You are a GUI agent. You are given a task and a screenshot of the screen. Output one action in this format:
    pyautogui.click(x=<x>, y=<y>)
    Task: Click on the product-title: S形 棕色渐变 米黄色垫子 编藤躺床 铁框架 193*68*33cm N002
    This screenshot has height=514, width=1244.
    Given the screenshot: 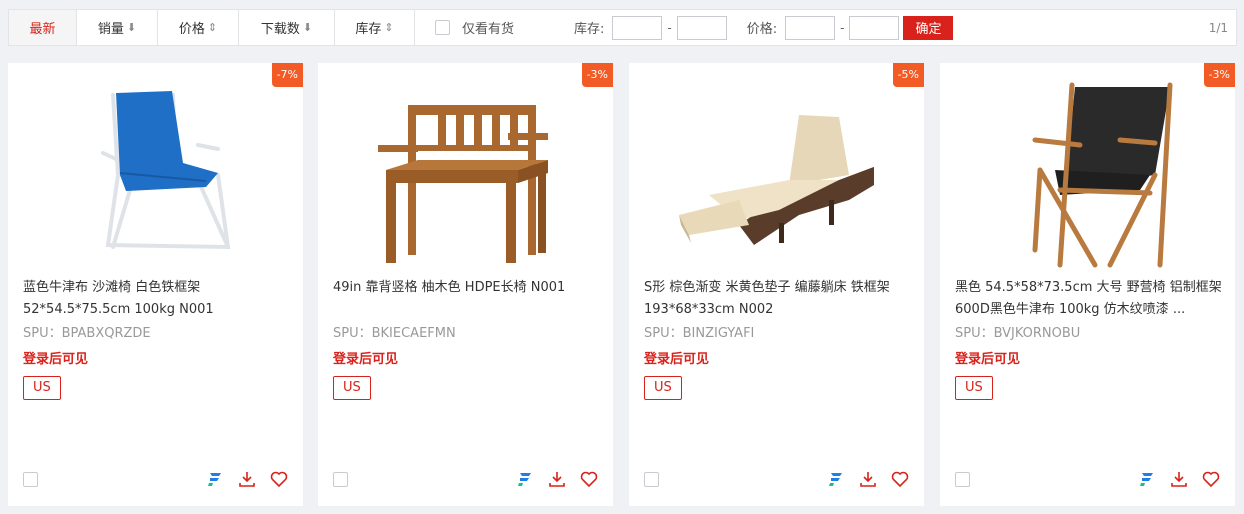 What is the action you would take?
    pyautogui.click(x=778, y=299)
    